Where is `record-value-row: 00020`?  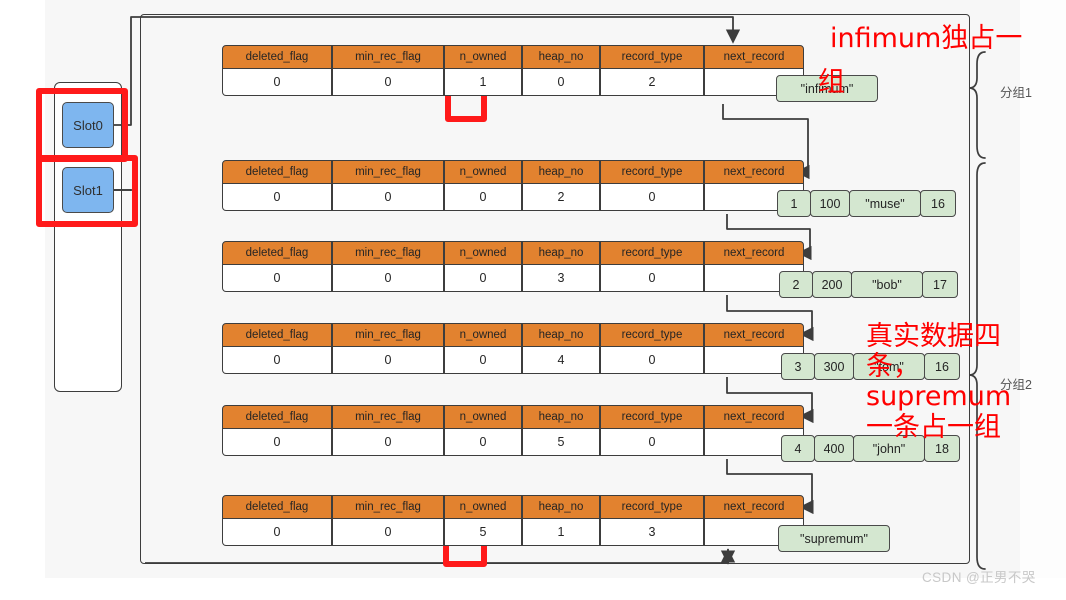 record-value-row: 00020 is located at coordinates (513, 197).